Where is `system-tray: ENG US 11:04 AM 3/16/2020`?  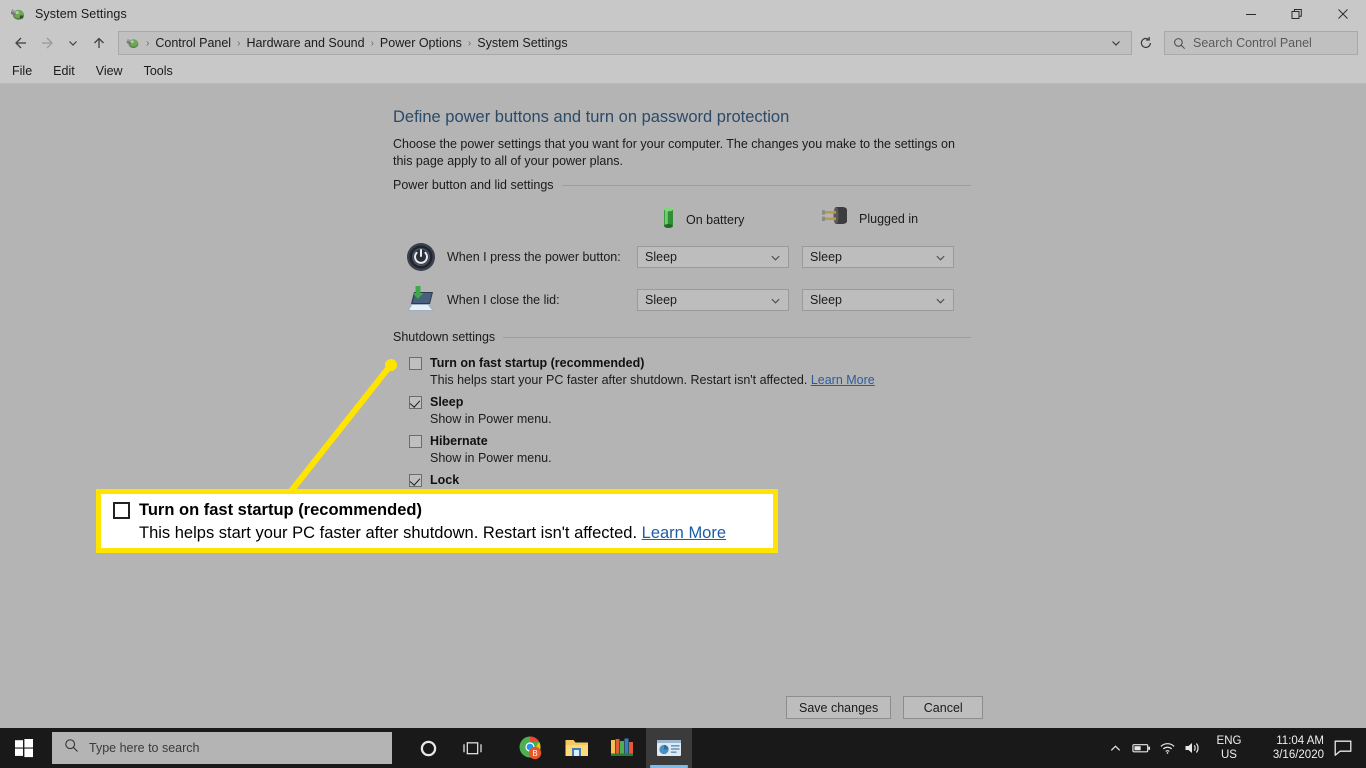 system-tray: ENG US 11:04 AM 3/16/2020 is located at coordinates (1234, 748).